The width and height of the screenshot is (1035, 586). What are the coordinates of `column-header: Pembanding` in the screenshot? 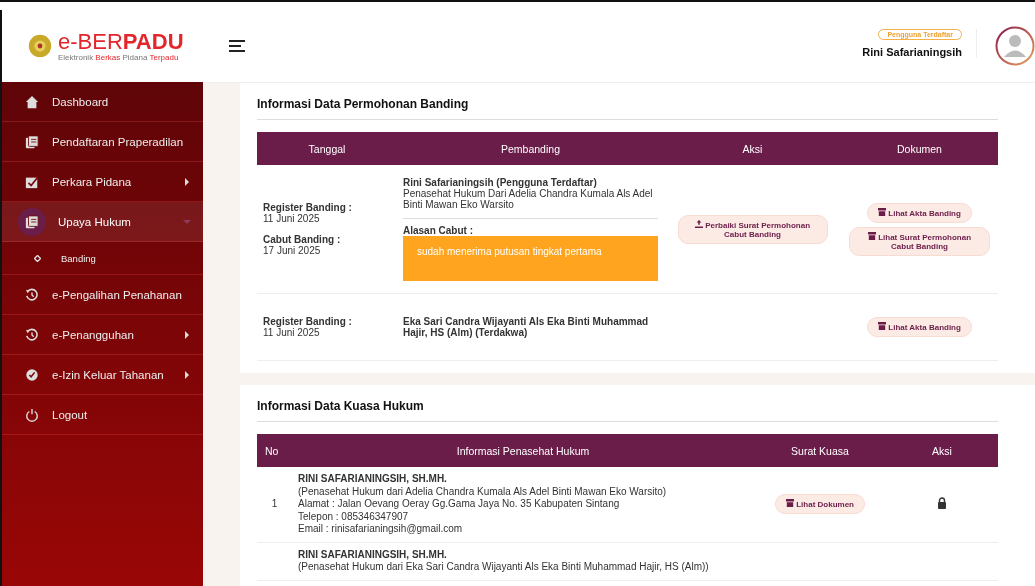 It's located at (530, 148).